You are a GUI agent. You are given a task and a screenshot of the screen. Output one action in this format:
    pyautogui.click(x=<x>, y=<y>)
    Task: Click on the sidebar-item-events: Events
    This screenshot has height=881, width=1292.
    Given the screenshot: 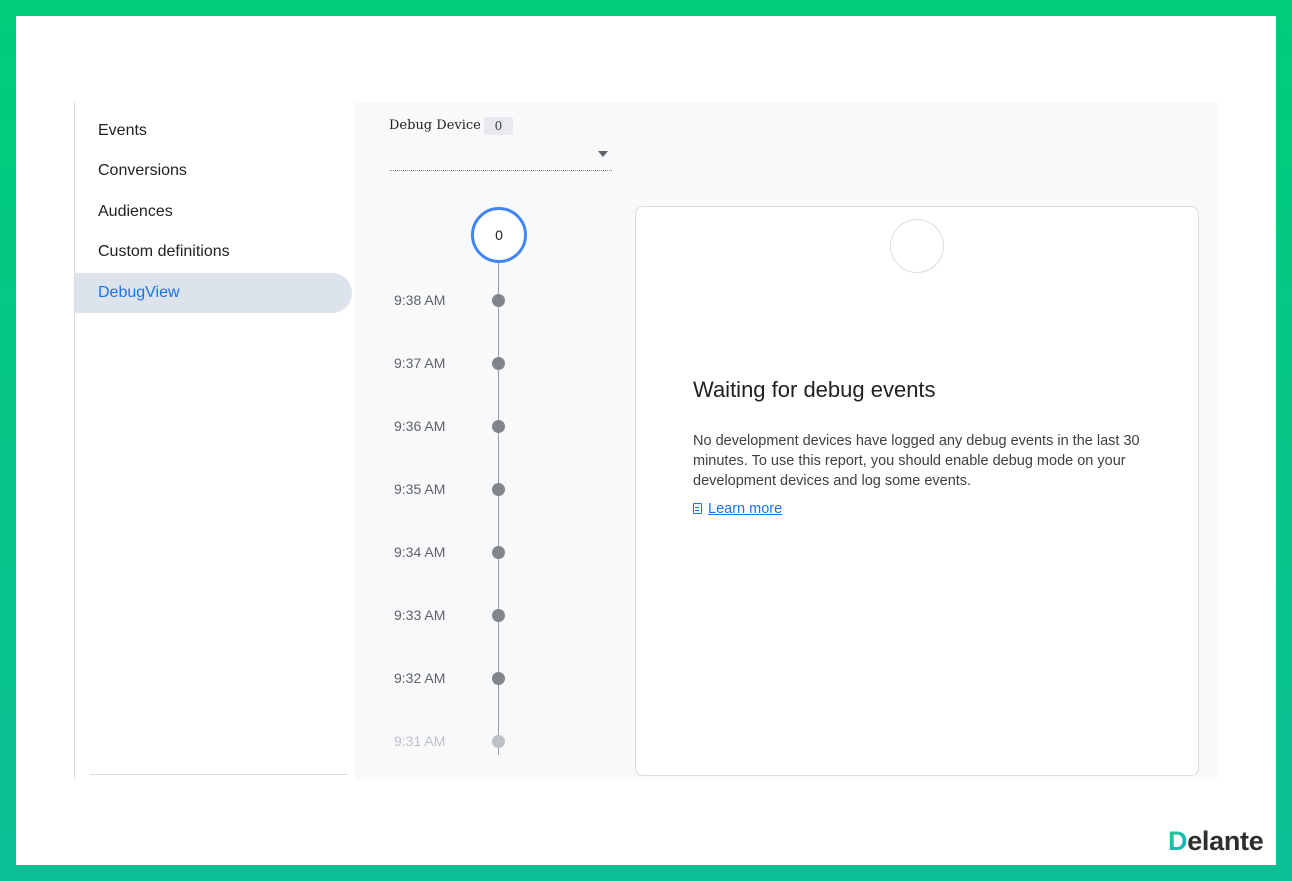 What is the action you would take?
    pyautogui.click(x=213, y=131)
    